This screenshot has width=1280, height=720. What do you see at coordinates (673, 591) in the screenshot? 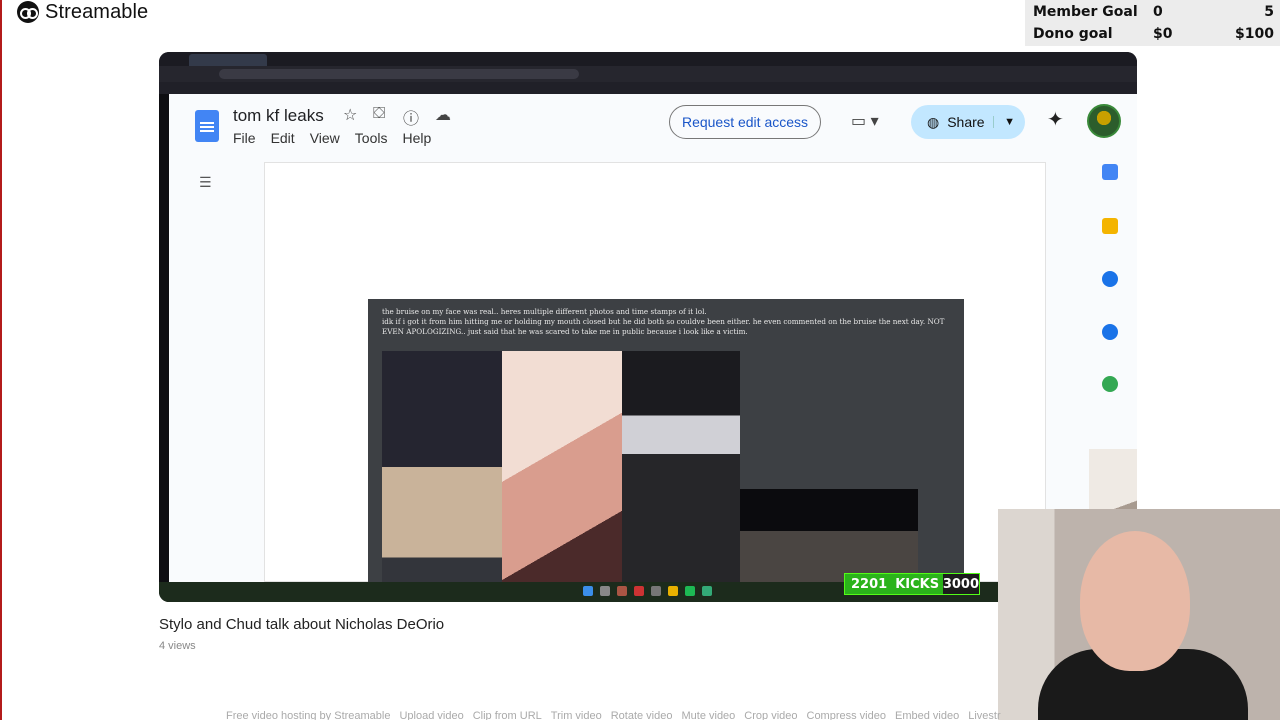
I see `folder-icon` at bounding box center [673, 591].